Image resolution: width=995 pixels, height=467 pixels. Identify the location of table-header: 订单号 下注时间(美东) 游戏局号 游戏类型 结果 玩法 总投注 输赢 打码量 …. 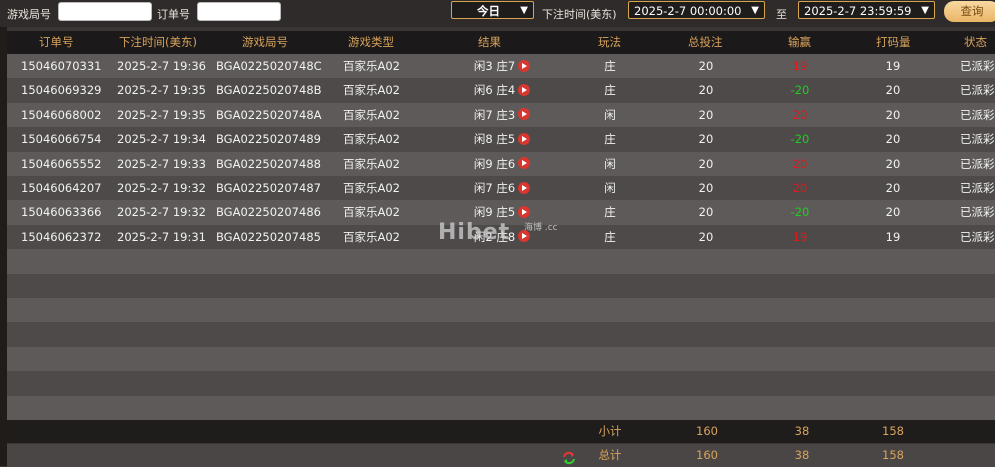
(501, 42).